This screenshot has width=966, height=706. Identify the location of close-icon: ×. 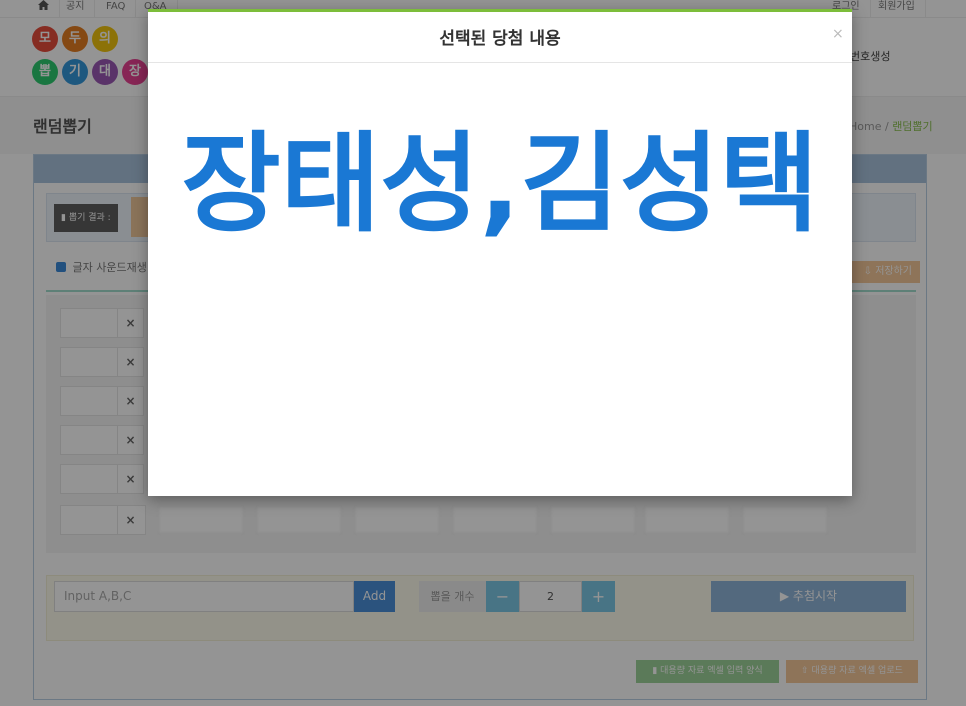
(838, 34).